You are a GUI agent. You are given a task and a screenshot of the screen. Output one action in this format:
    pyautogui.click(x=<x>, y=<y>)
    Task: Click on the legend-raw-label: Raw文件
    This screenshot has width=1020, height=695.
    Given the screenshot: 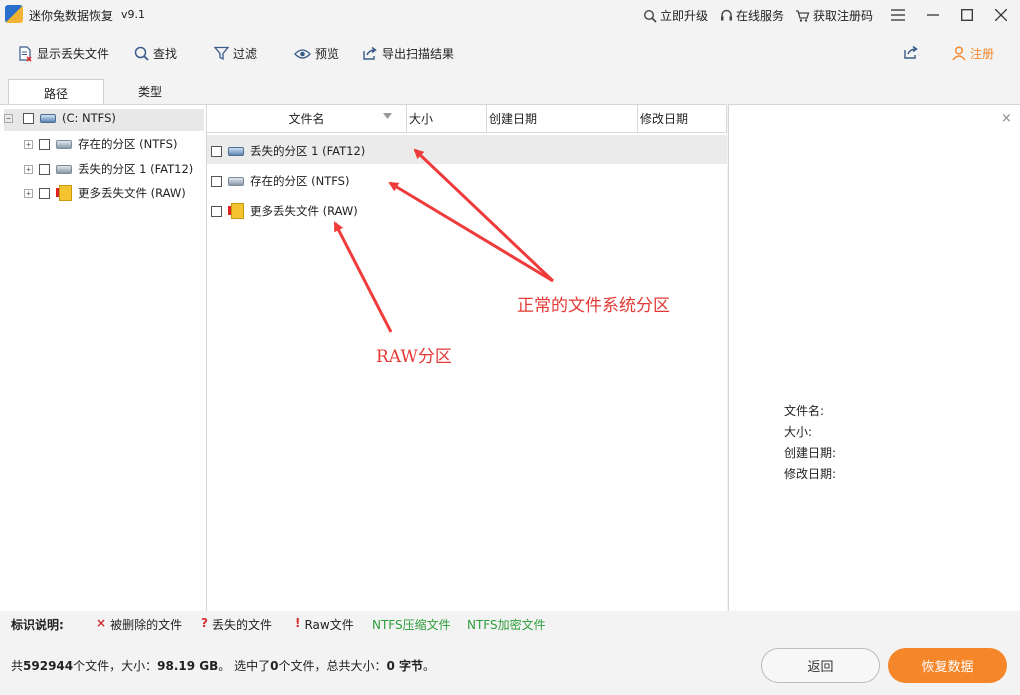 What is the action you would take?
    pyautogui.click(x=329, y=625)
    